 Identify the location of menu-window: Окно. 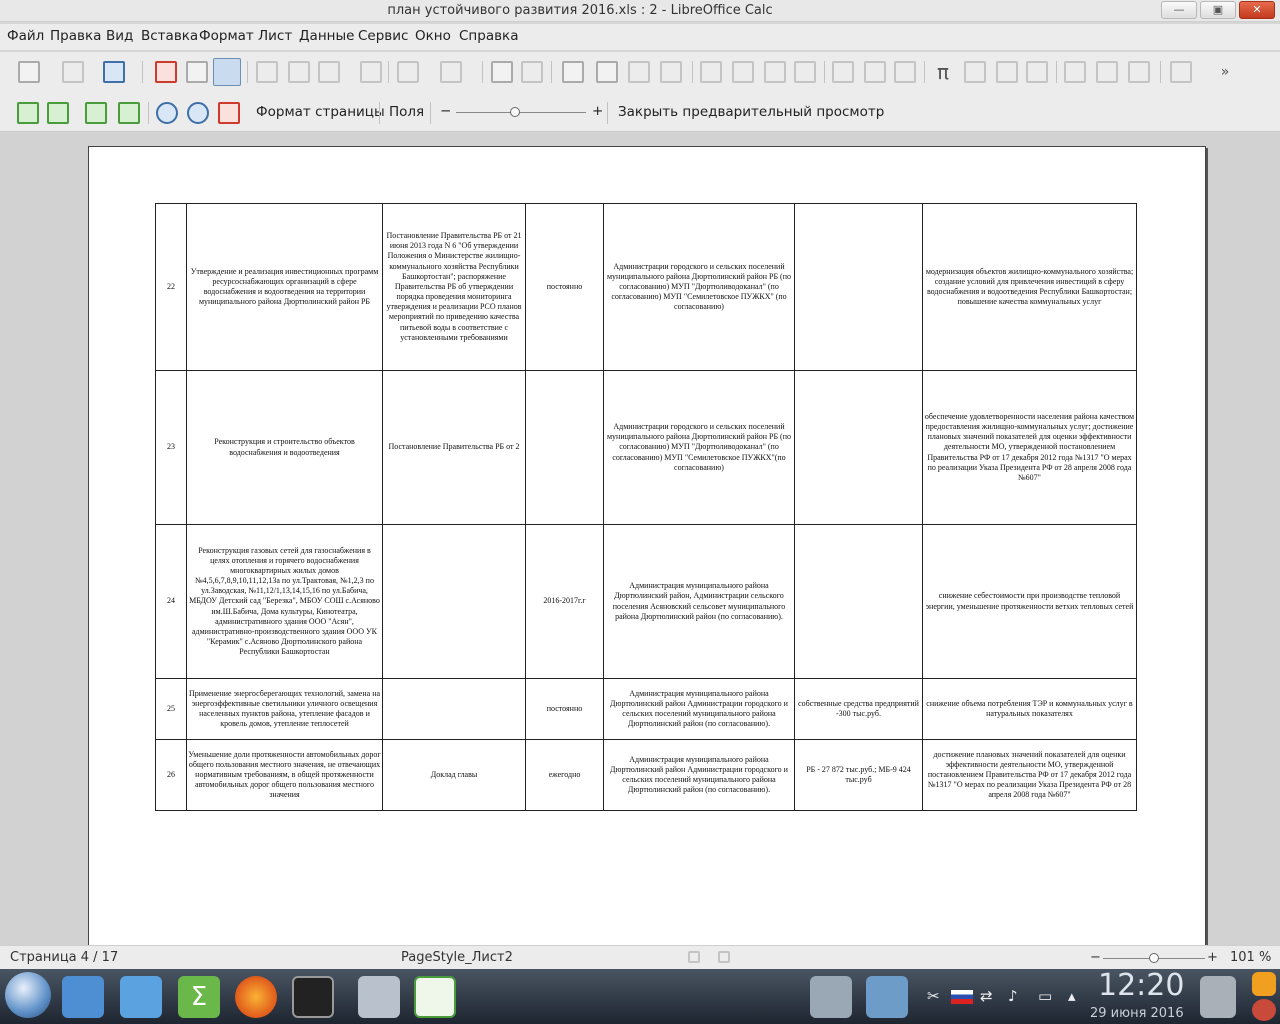
(433, 36).